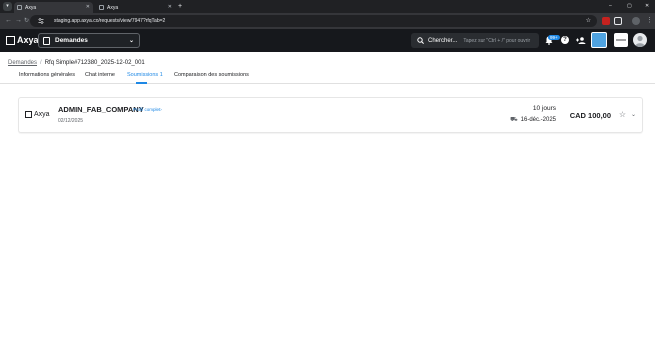  I want to click on user-silhouette-icon, so click(640, 41).